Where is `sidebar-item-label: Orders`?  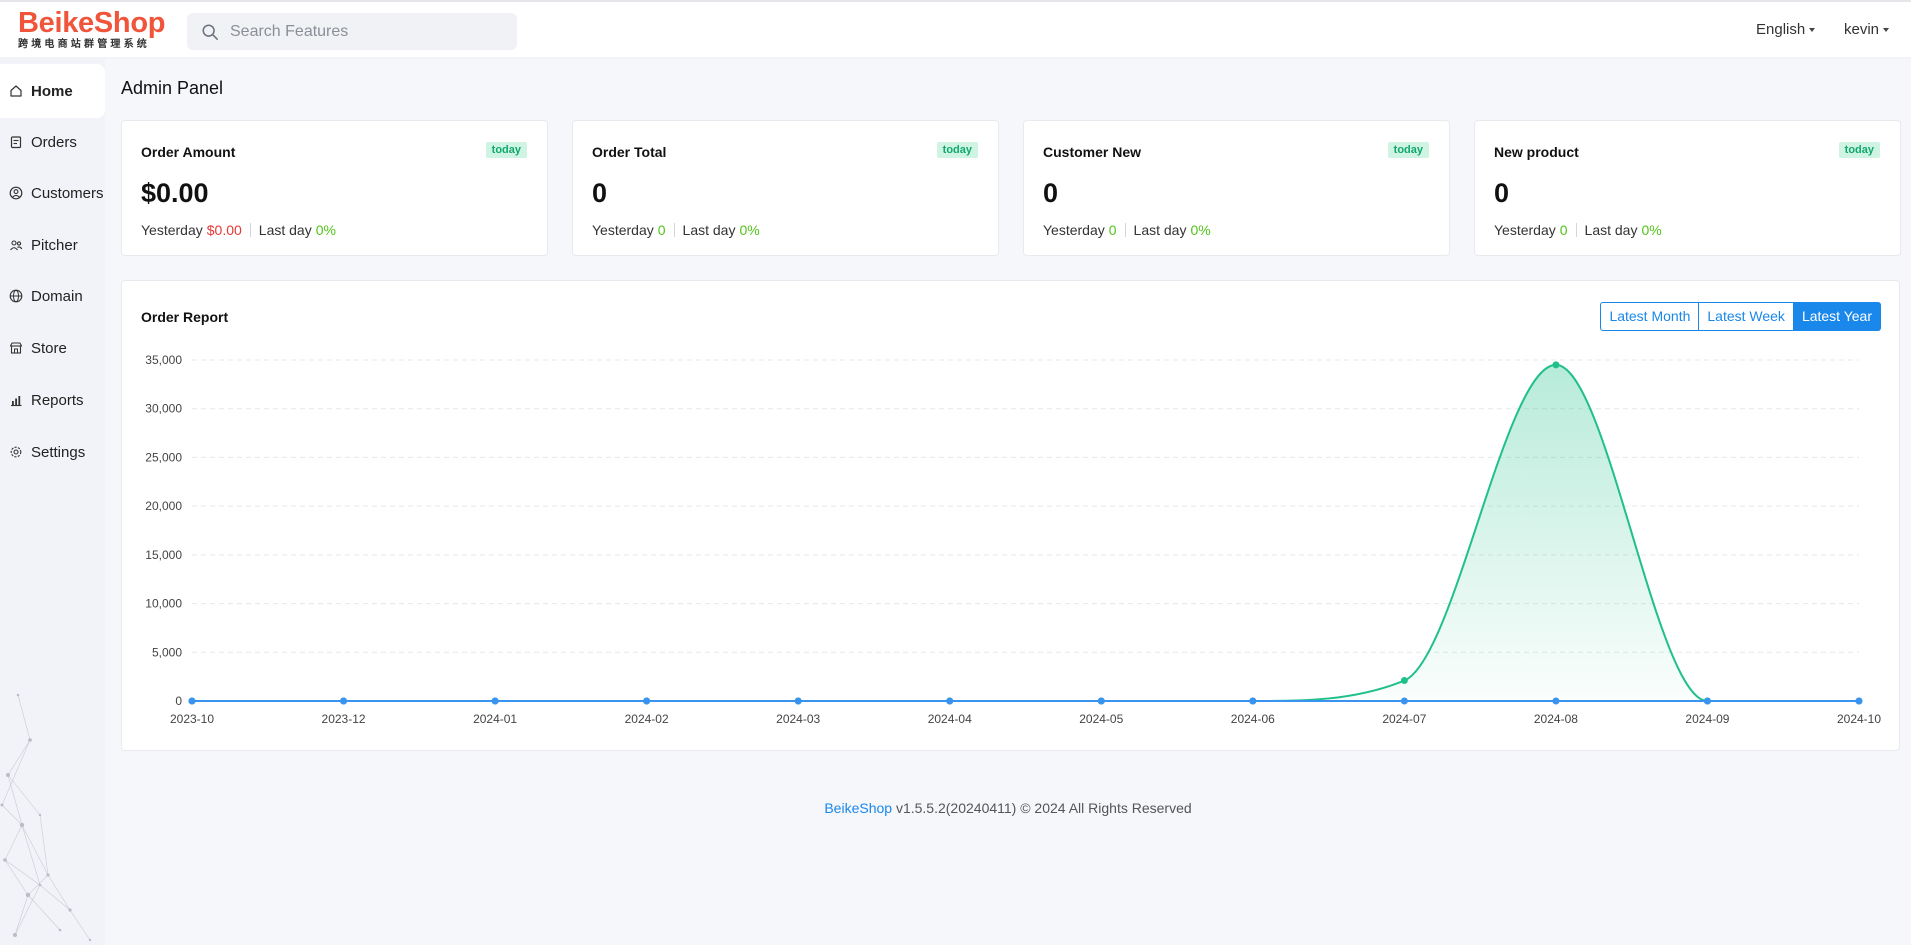
sidebar-item-label: Orders is located at coordinates (54, 142).